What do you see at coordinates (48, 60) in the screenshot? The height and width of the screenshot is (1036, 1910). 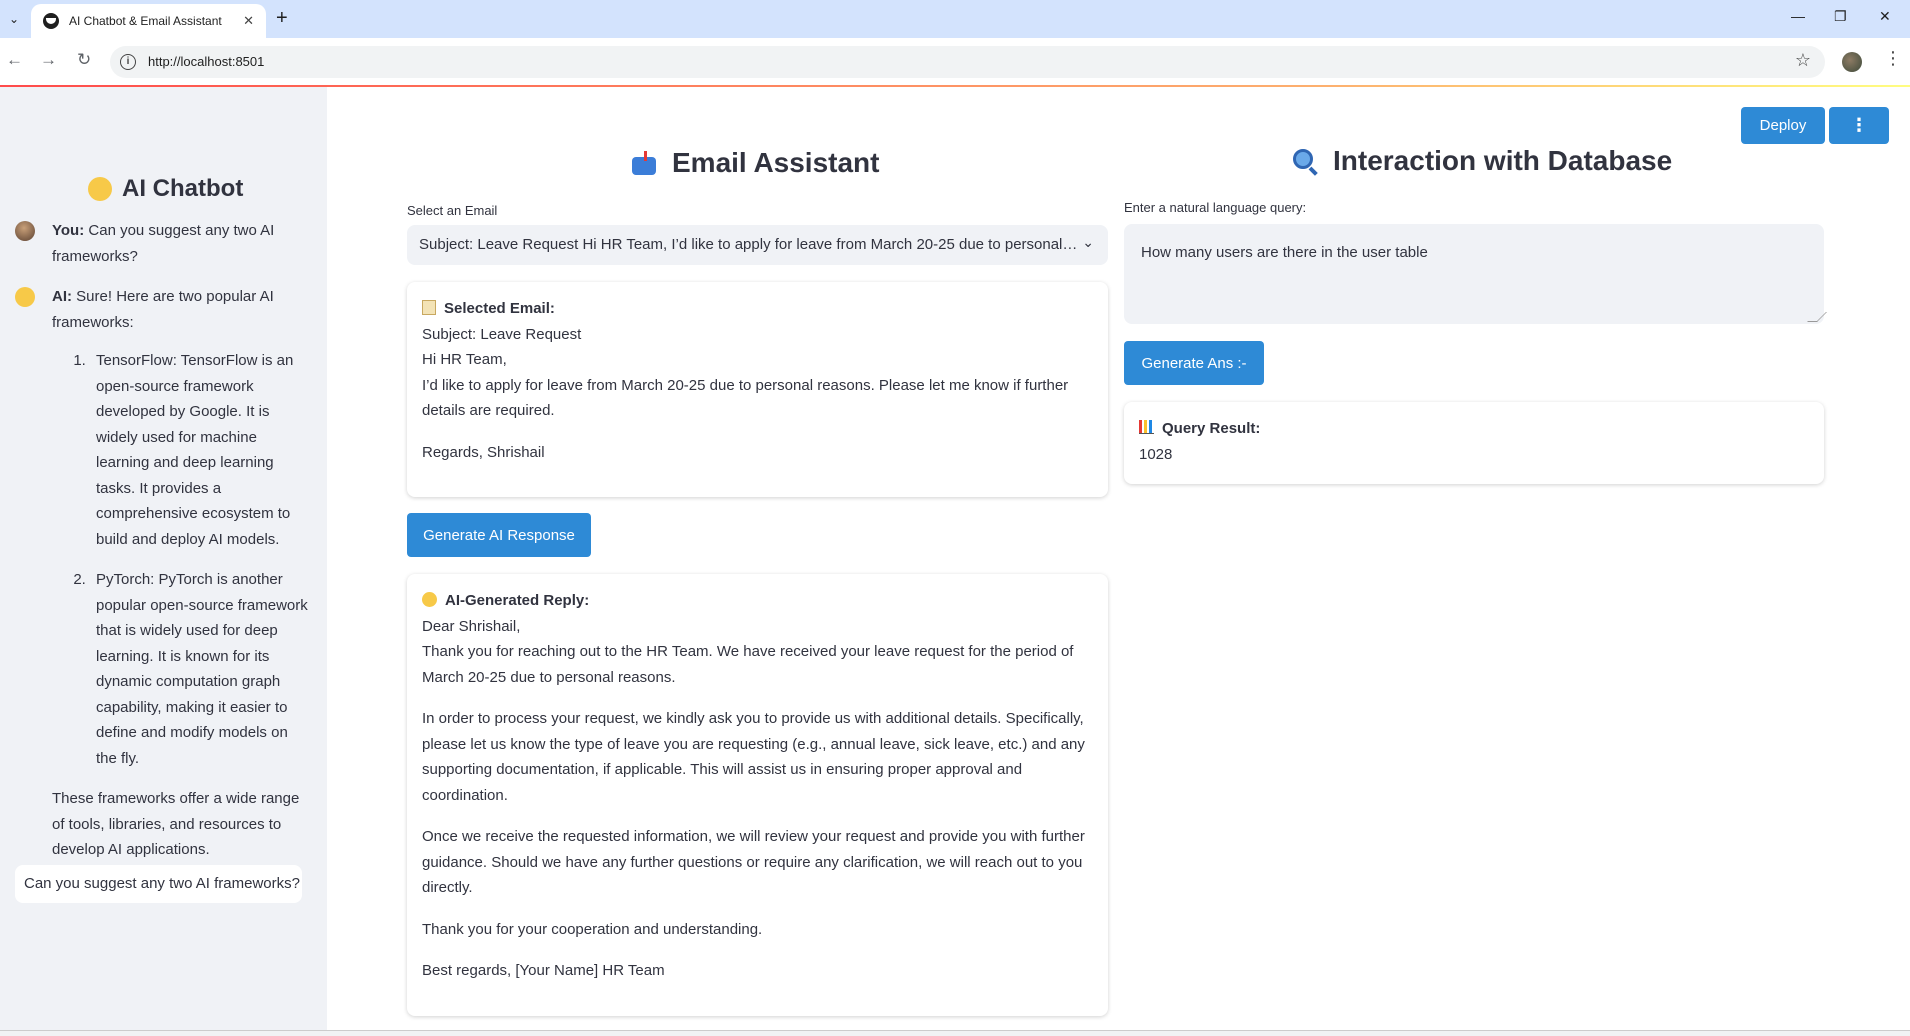 I see `forward-arrow-icon: →` at bounding box center [48, 60].